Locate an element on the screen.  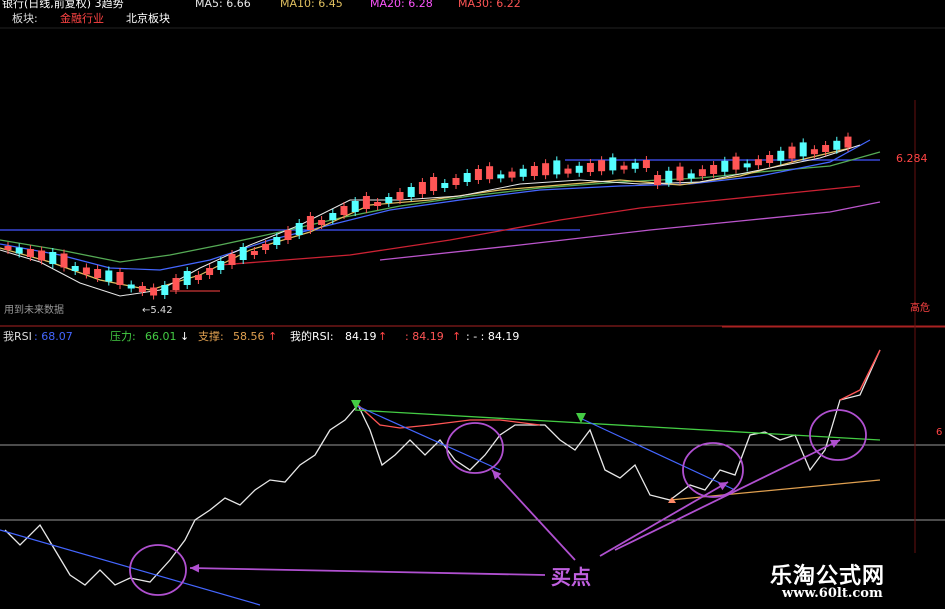
stock-title: 银行(日线,前复权) 3趋势 is located at coordinates (63, 5).